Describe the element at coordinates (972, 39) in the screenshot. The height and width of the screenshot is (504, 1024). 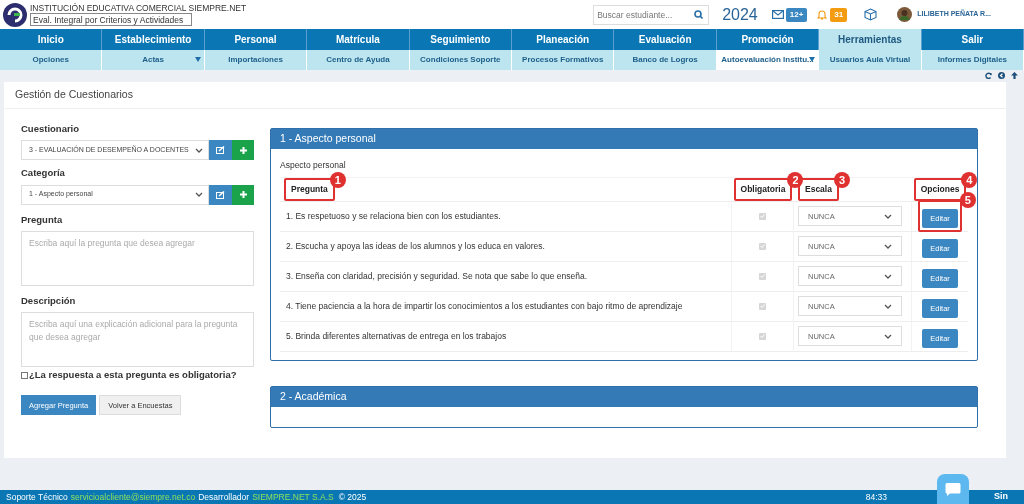
I see `nav-tab: Salir` at that location.